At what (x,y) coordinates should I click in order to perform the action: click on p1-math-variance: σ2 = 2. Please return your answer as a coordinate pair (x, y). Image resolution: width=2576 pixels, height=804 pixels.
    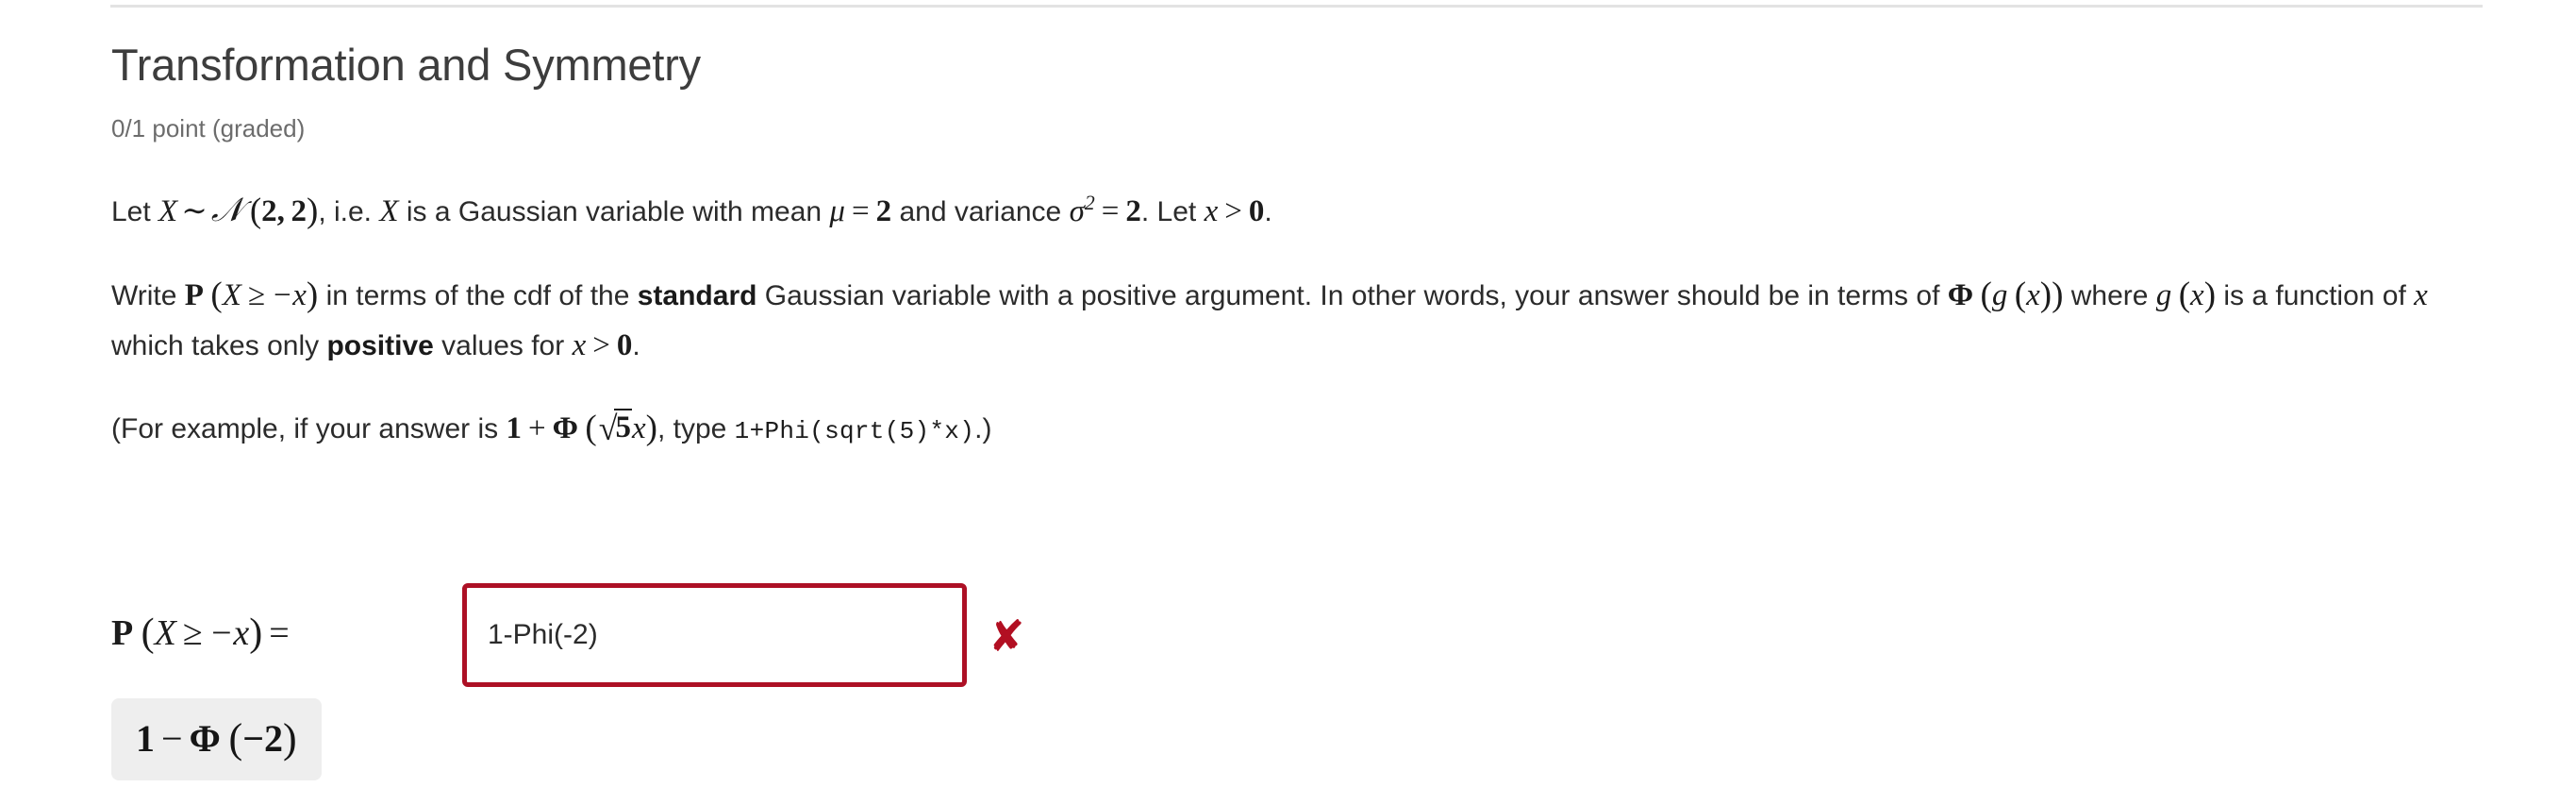
    Looking at the image, I should click on (1105, 209).